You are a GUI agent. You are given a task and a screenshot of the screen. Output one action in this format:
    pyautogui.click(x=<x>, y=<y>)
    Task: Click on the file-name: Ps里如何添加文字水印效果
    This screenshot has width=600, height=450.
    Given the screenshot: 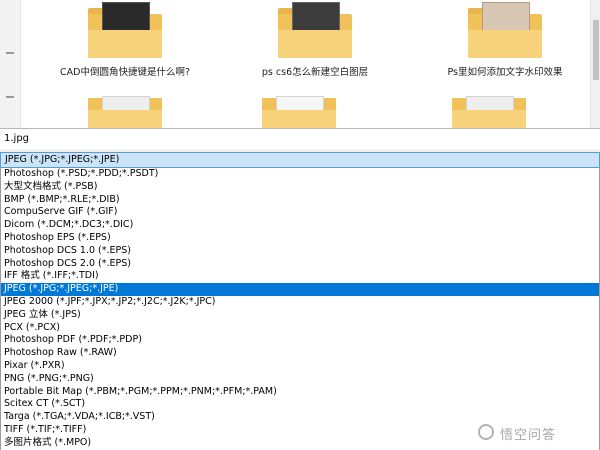 What is the action you would take?
    pyautogui.click(x=505, y=72)
    